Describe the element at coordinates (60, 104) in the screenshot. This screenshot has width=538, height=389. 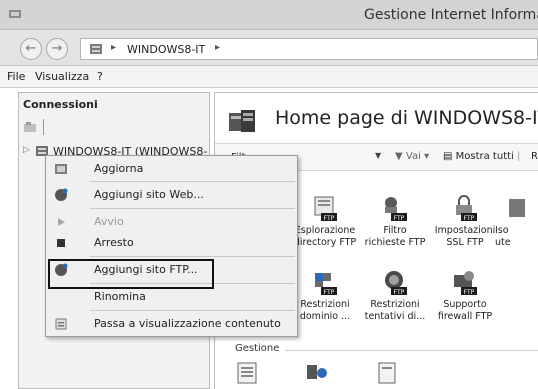
I see `connections-header: Connessioni` at that location.